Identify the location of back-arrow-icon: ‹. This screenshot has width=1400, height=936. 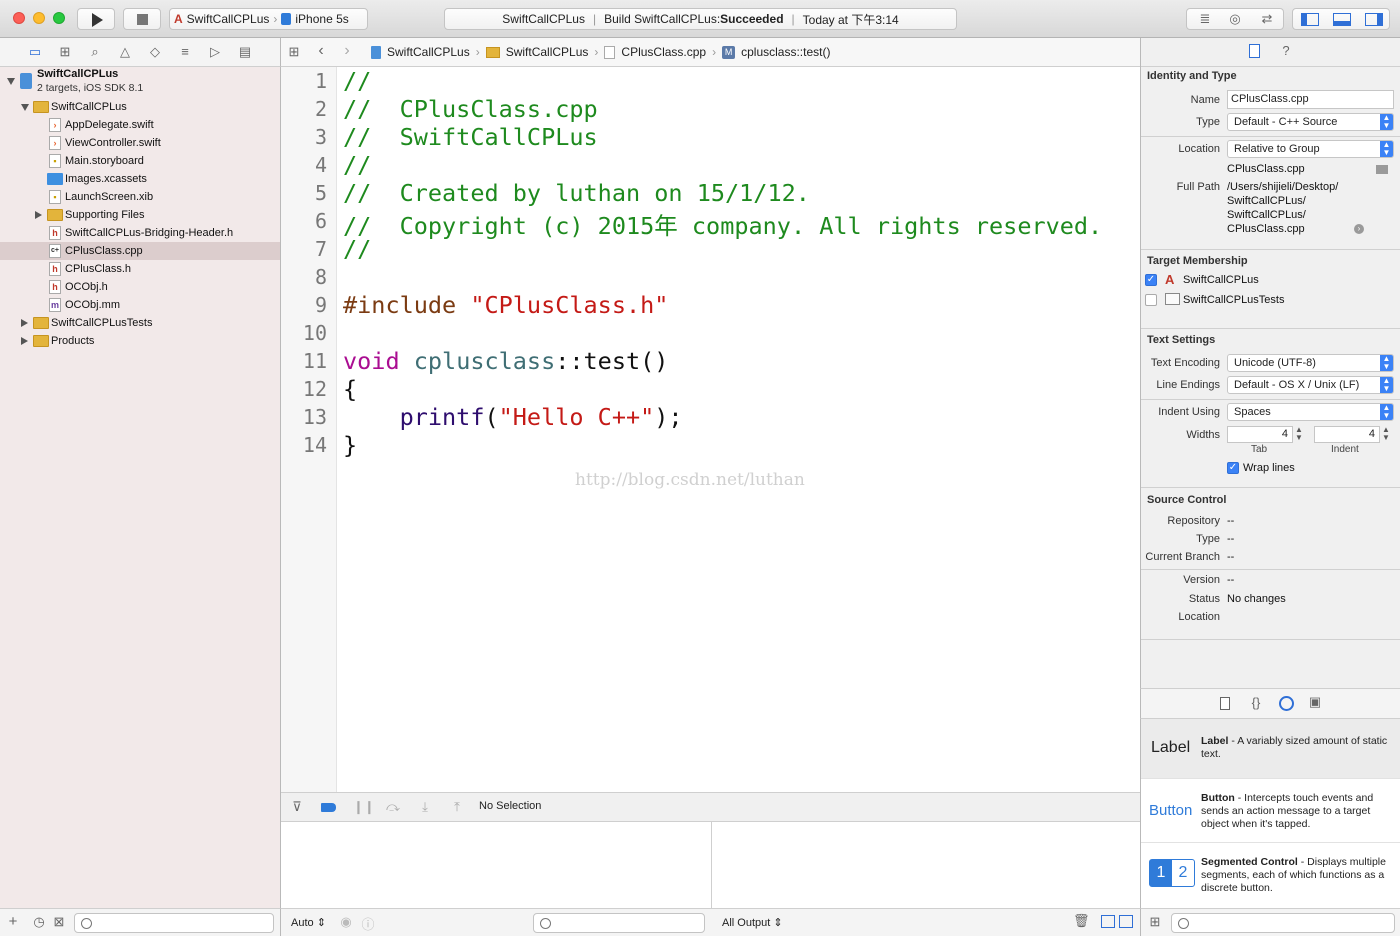
(321, 51).